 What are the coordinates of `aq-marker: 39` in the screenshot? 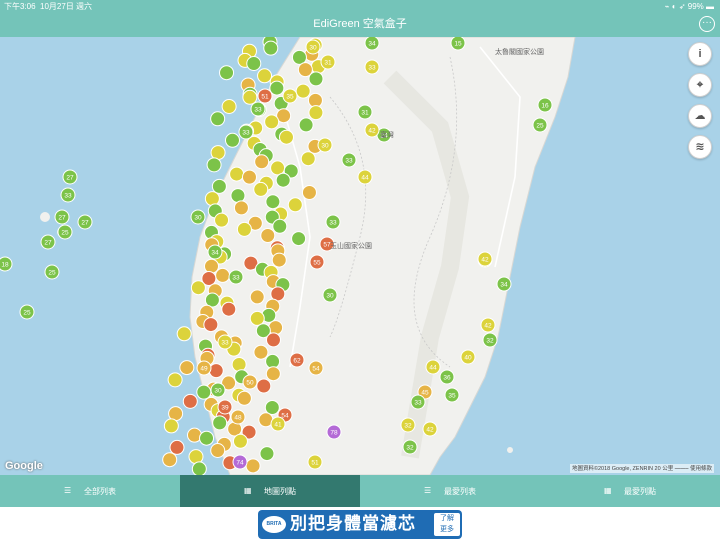 It's located at (225, 407).